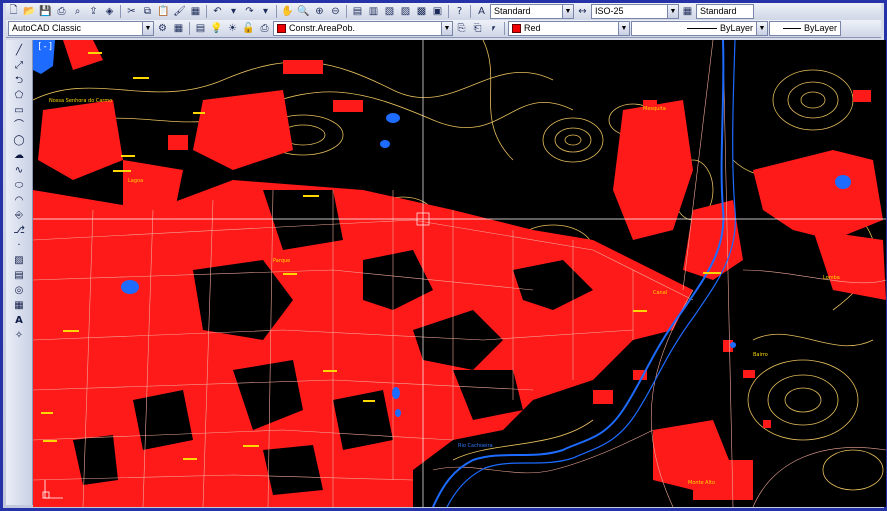 This screenshot has height=511, width=887. Describe the element at coordinates (264, 29) in the screenshot. I see `plot-icon: ⎙` at that location.